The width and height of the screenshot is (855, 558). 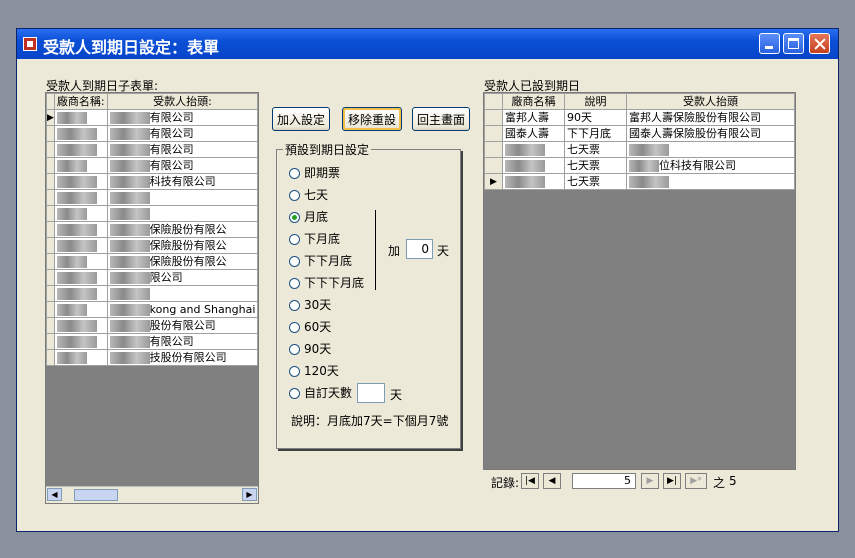 I want to click on scroll-left-icon: ◀, so click(x=54, y=494).